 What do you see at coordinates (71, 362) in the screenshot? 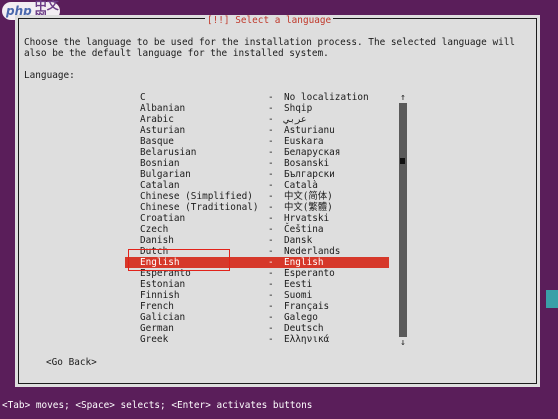
I see `go-back-button: <Go Back>` at bounding box center [71, 362].